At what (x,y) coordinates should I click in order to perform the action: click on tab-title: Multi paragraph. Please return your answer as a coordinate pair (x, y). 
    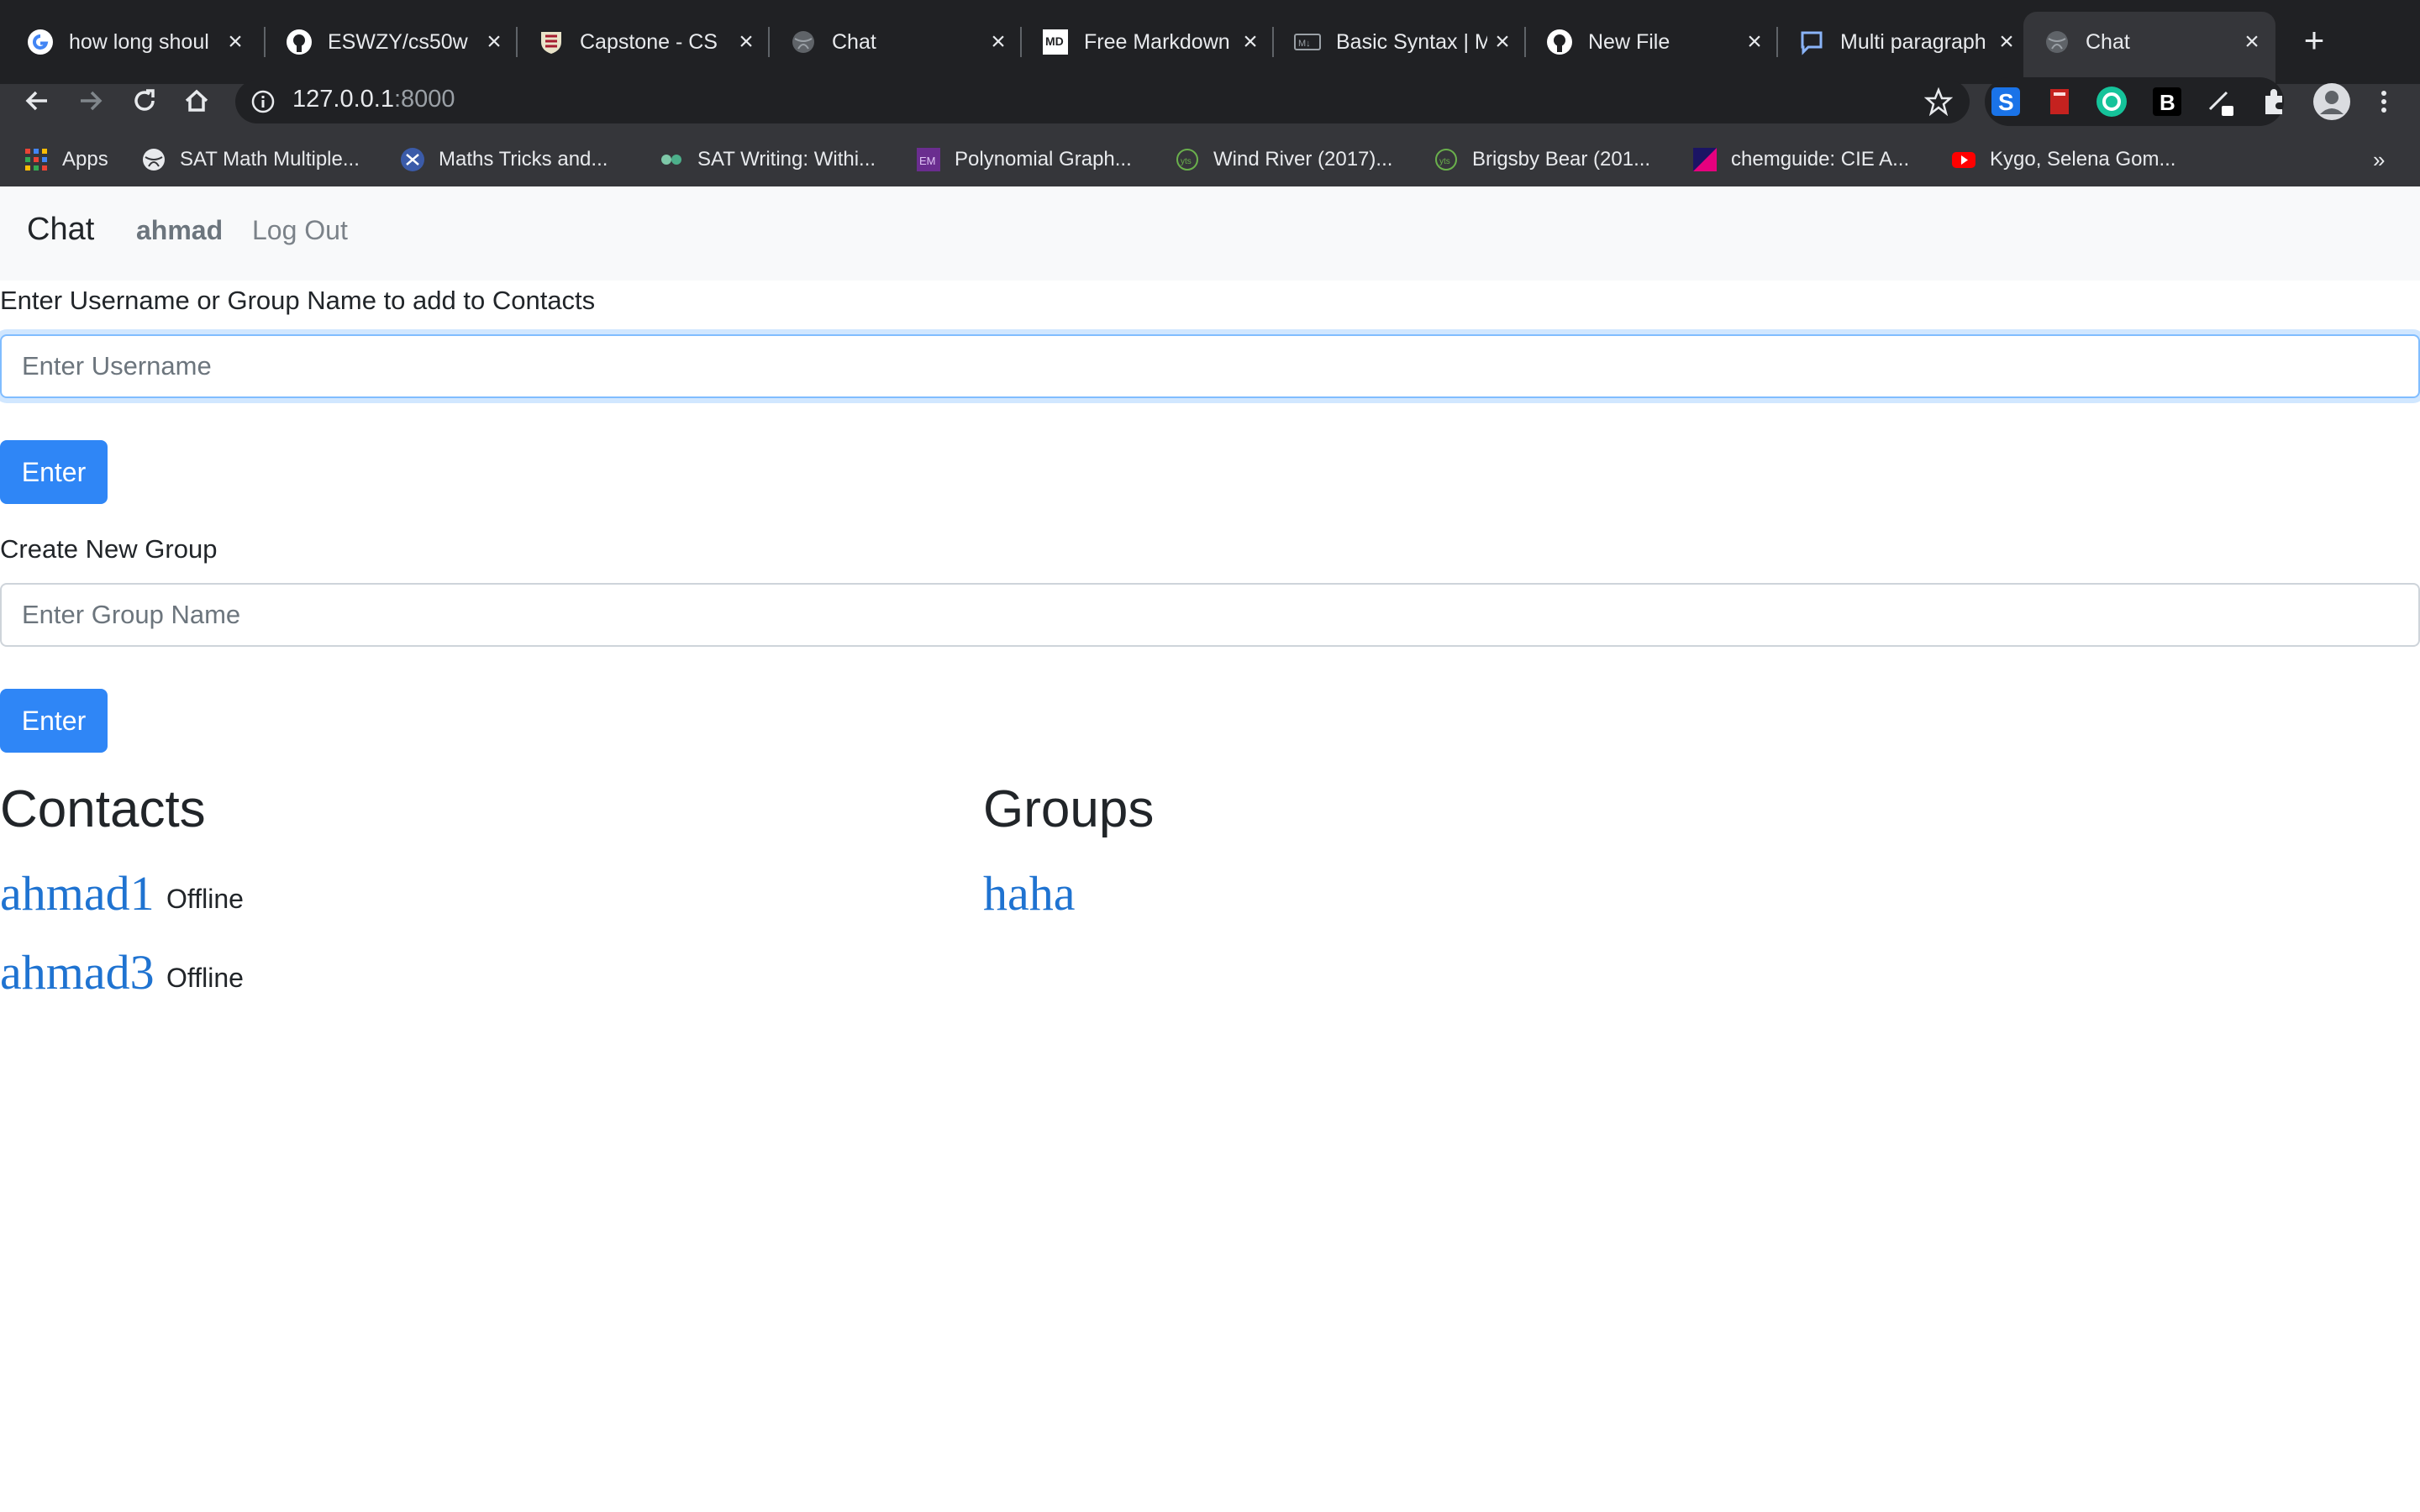
    Looking at the image, I should click on (1913, 41).